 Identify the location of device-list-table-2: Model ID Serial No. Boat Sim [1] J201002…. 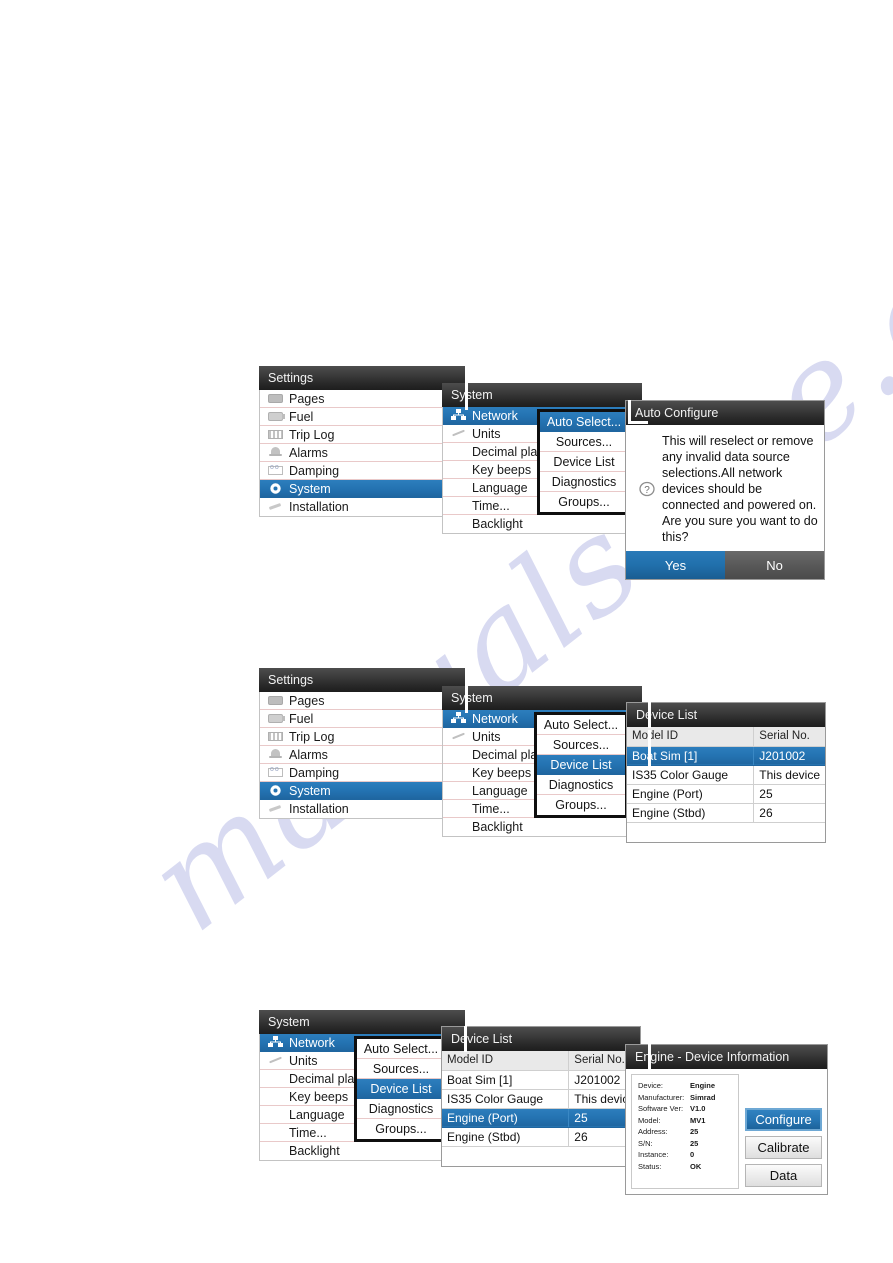
(726, 784).